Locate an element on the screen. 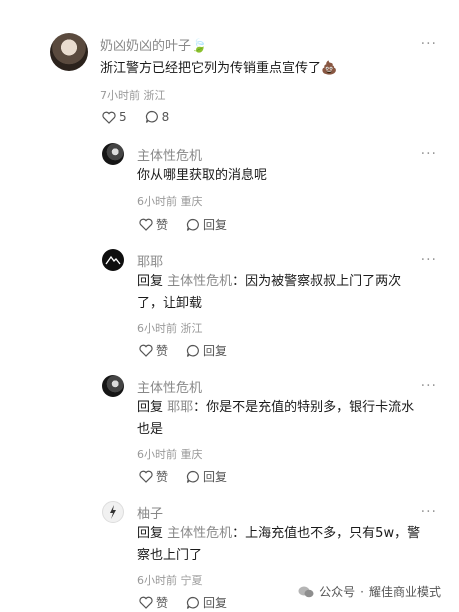 This screenshot has width=459, height=612. wechat-icon is located at coordinates (306, 591).